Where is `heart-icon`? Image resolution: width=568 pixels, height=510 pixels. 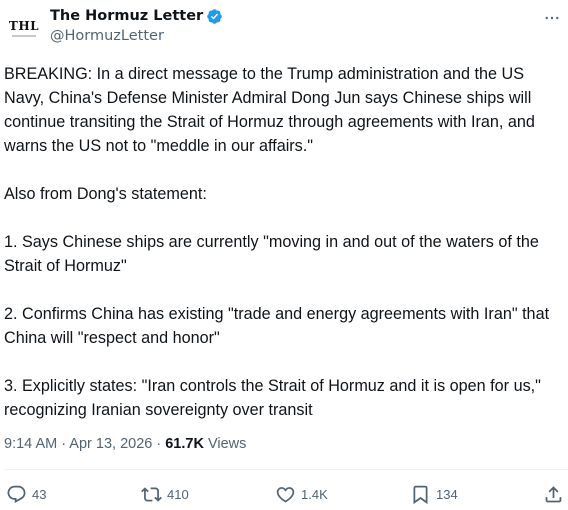
heart-icon is located at coordinates (285, 494).